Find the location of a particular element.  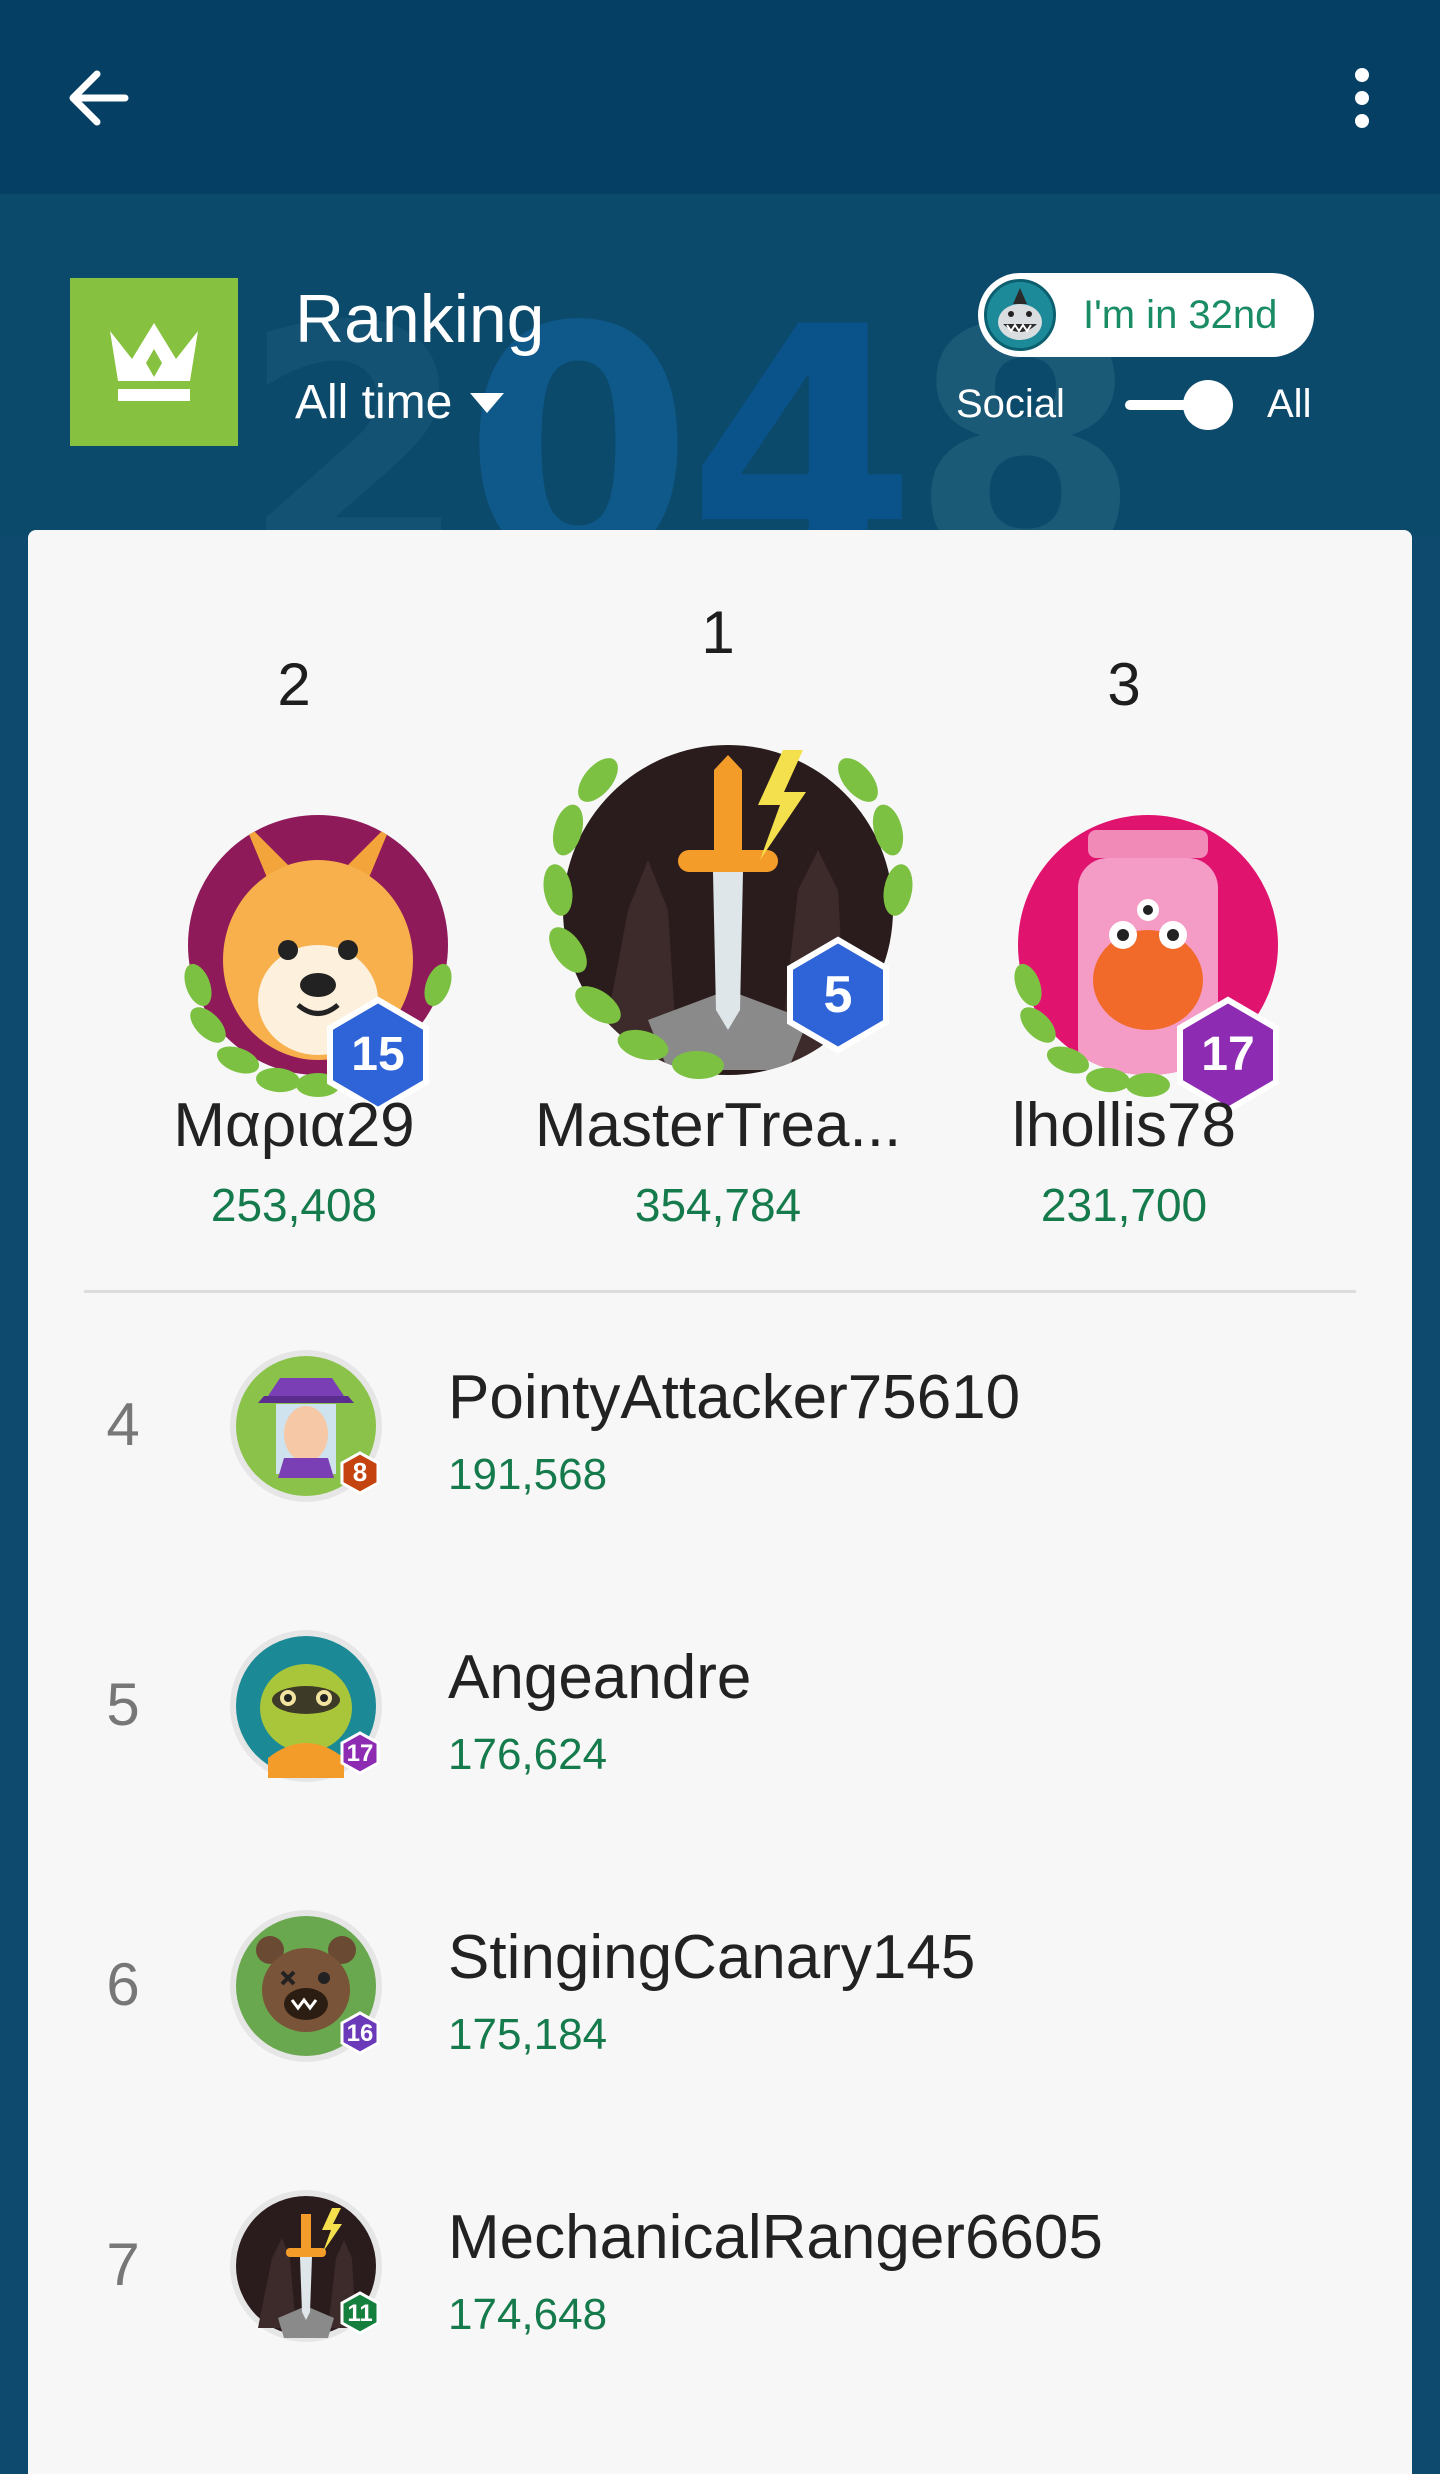

period-dropdown: All time is located at coordinates (400, 402).